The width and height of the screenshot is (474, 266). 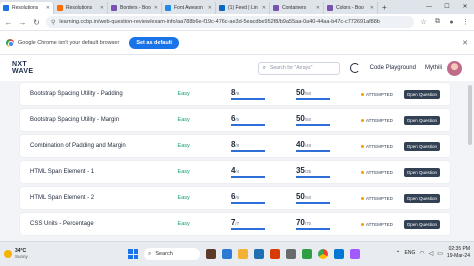 What do you see at coordinates (259, 254) in the screenshot?
I see `edge-icon` at bounding box center [259, 254].